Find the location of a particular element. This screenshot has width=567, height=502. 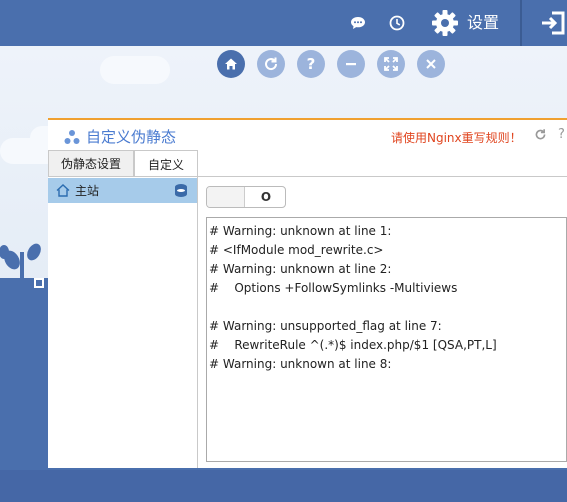

rewrite-toggle: O is located at coordinates (246, 197).